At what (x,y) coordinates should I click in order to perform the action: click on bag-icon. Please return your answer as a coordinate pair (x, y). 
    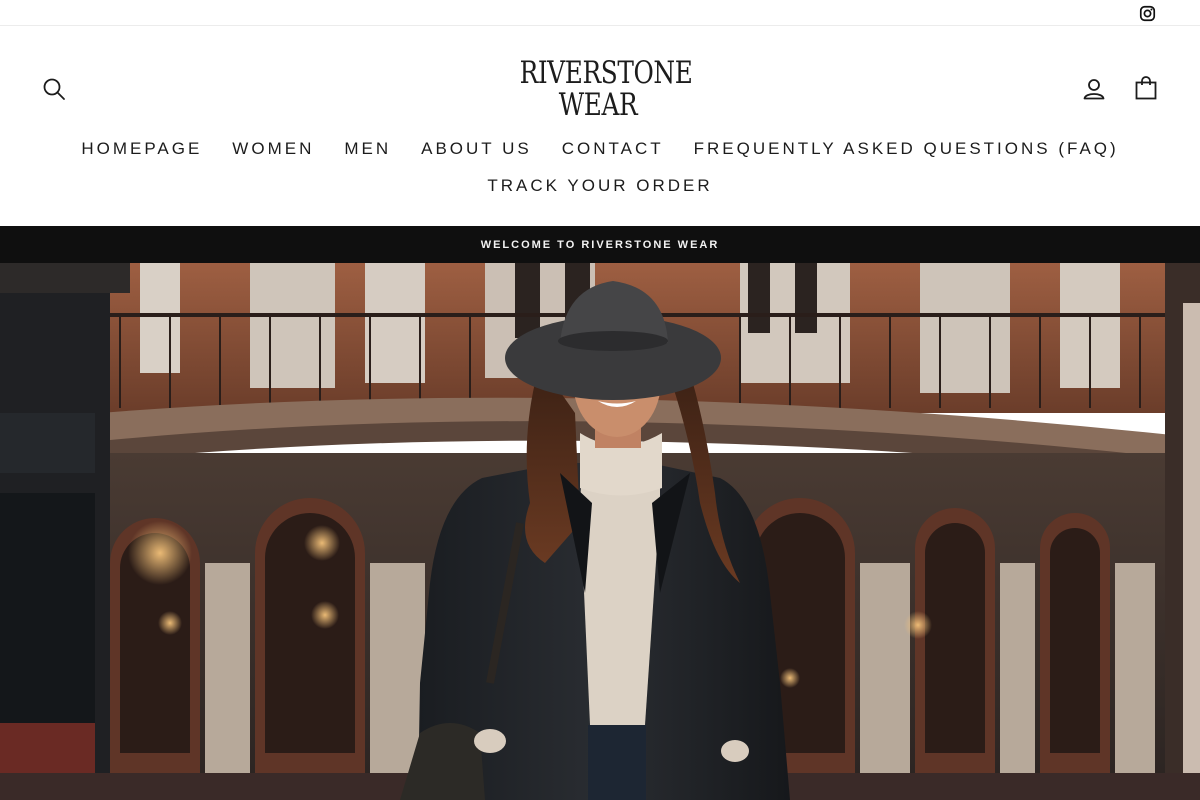
    Looking at the image, I should click on (1146, 88).